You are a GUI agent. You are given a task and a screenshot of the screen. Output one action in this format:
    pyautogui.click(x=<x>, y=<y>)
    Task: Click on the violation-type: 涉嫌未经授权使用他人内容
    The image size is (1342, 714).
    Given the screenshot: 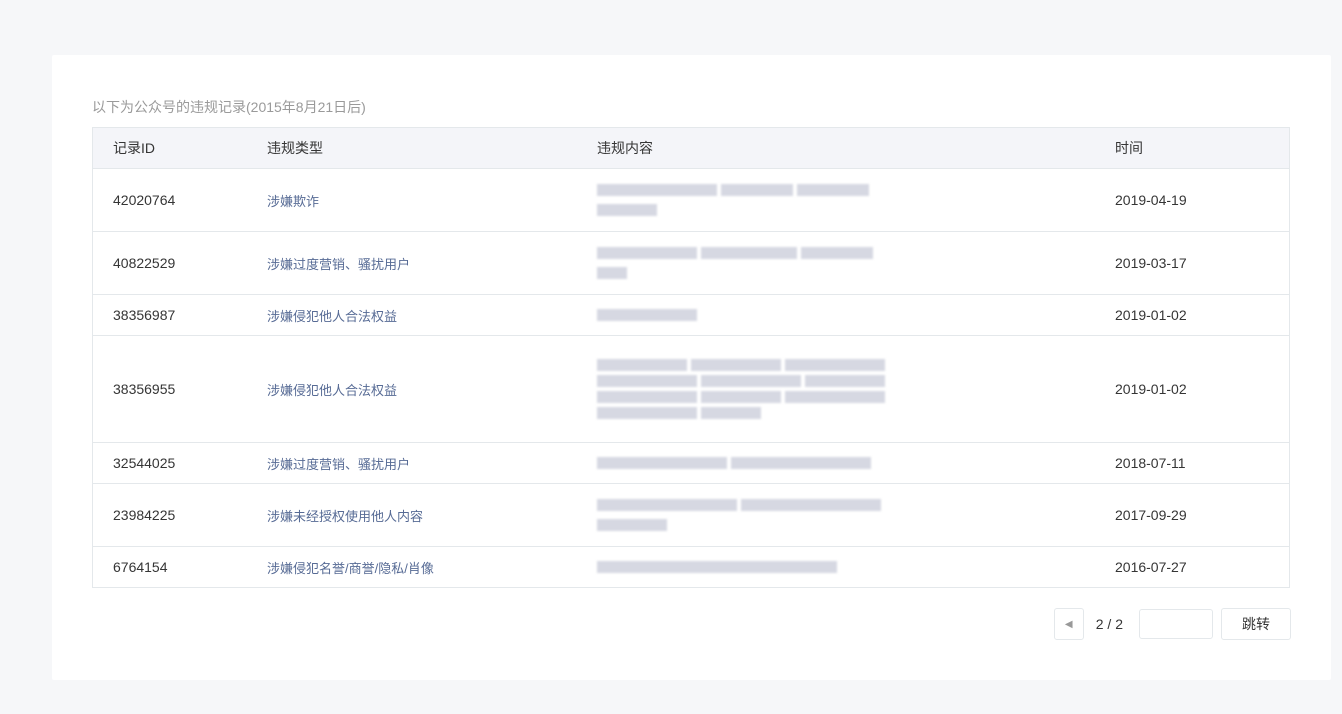 What is the action you would take?
    pyautogui.click(x=412, y=515)
    